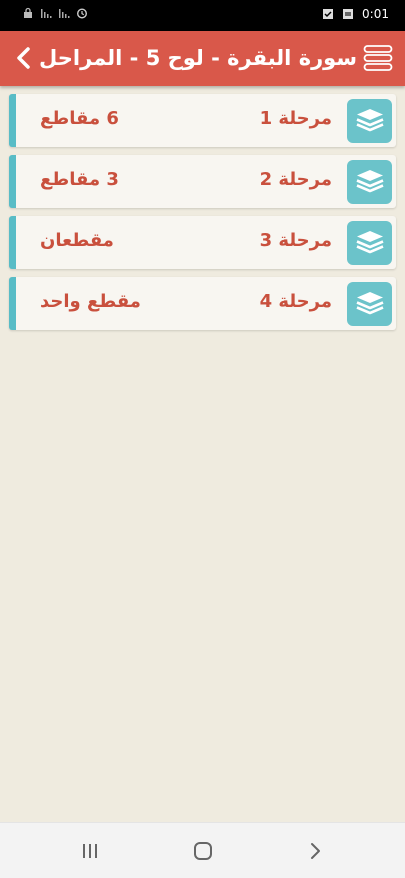  Describe the element at coordinates (28, 12) in the screenshot. I see `lock-icon` at that location.